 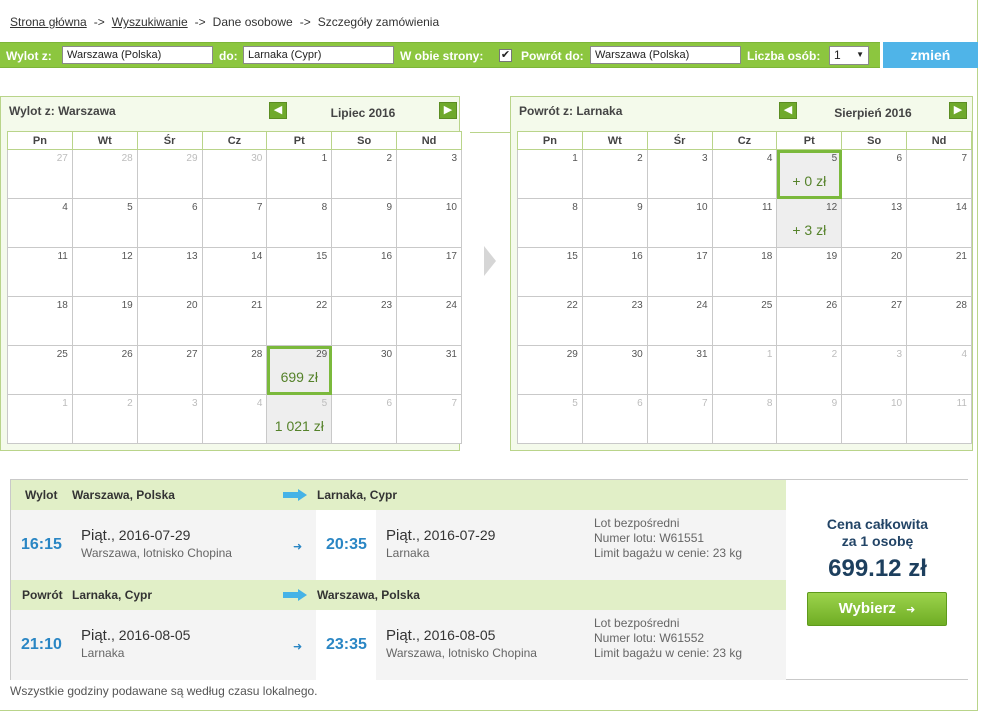 What do you see at coordinates (490, 261) in the screenshot?
I see `chevron-right-icon` at bounding box center [490, 261].